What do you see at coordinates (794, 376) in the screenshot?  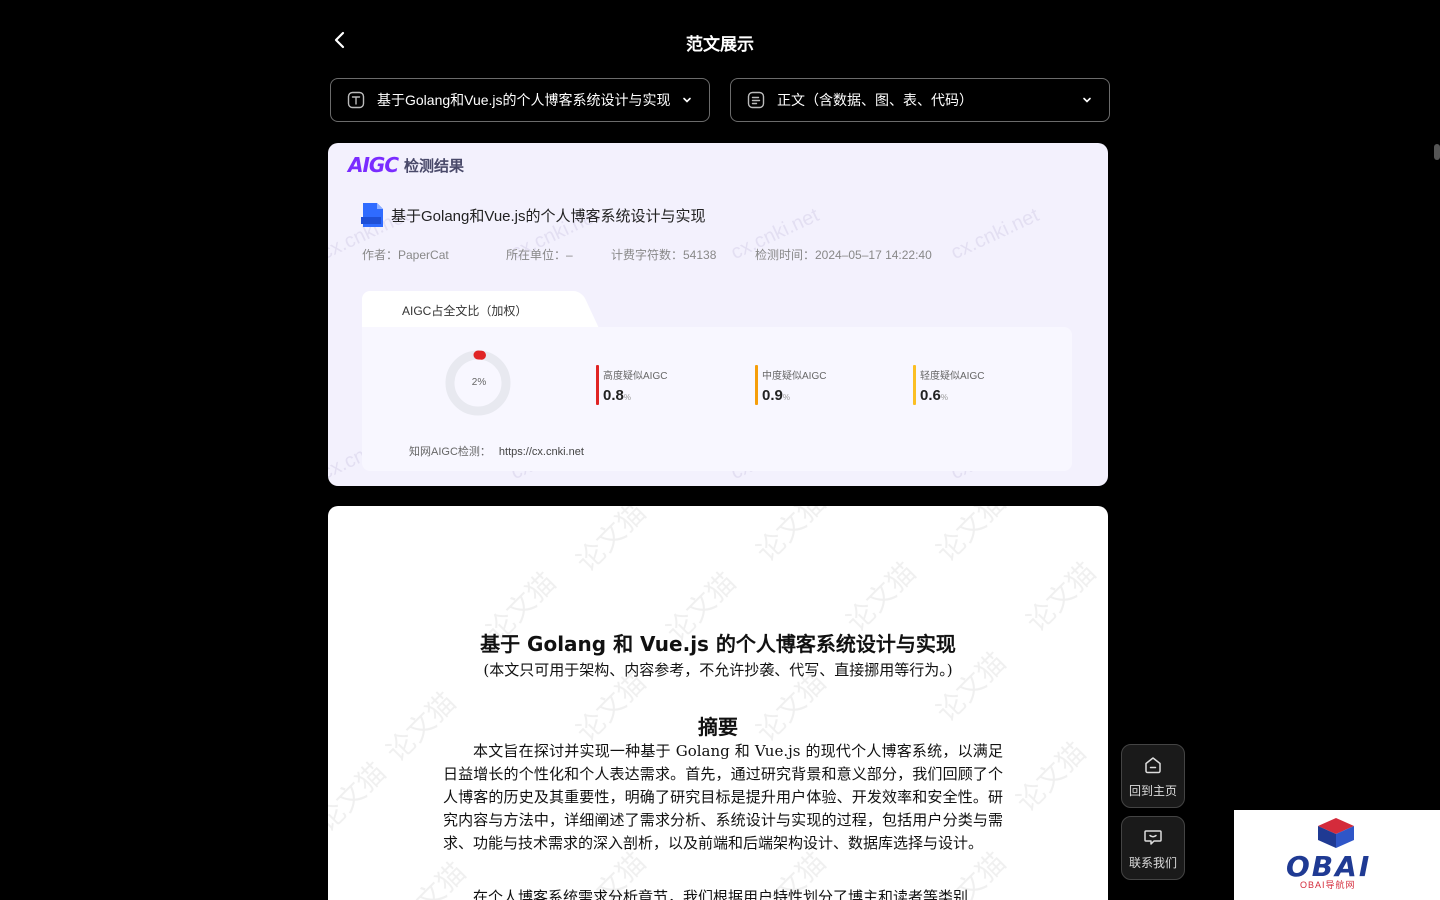 I see `metric-label: 中度疑似AIGC` at bounding box center [794, 376].